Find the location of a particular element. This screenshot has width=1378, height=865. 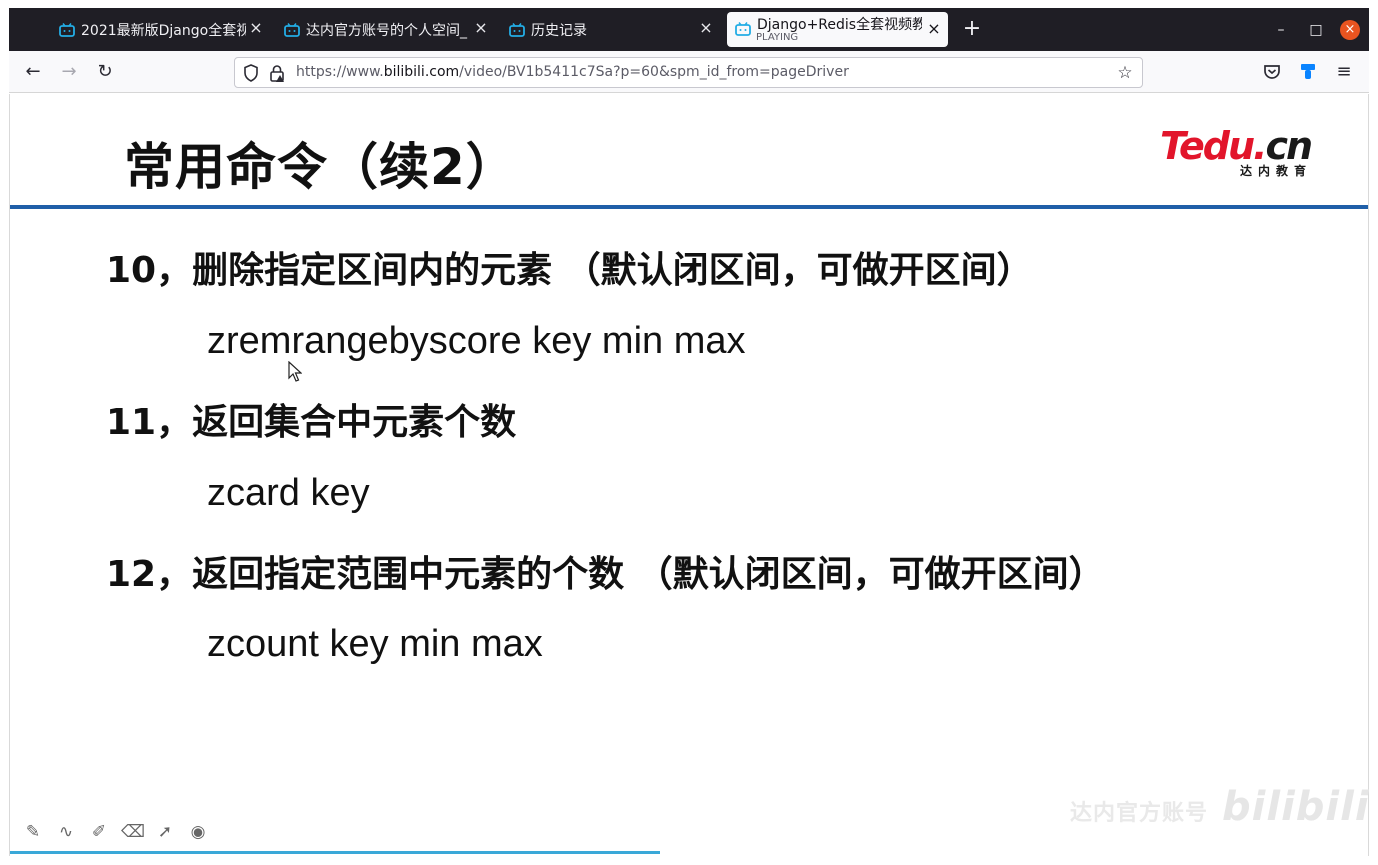

pointer-icon: ➚ is located at coordinates (165, 832).